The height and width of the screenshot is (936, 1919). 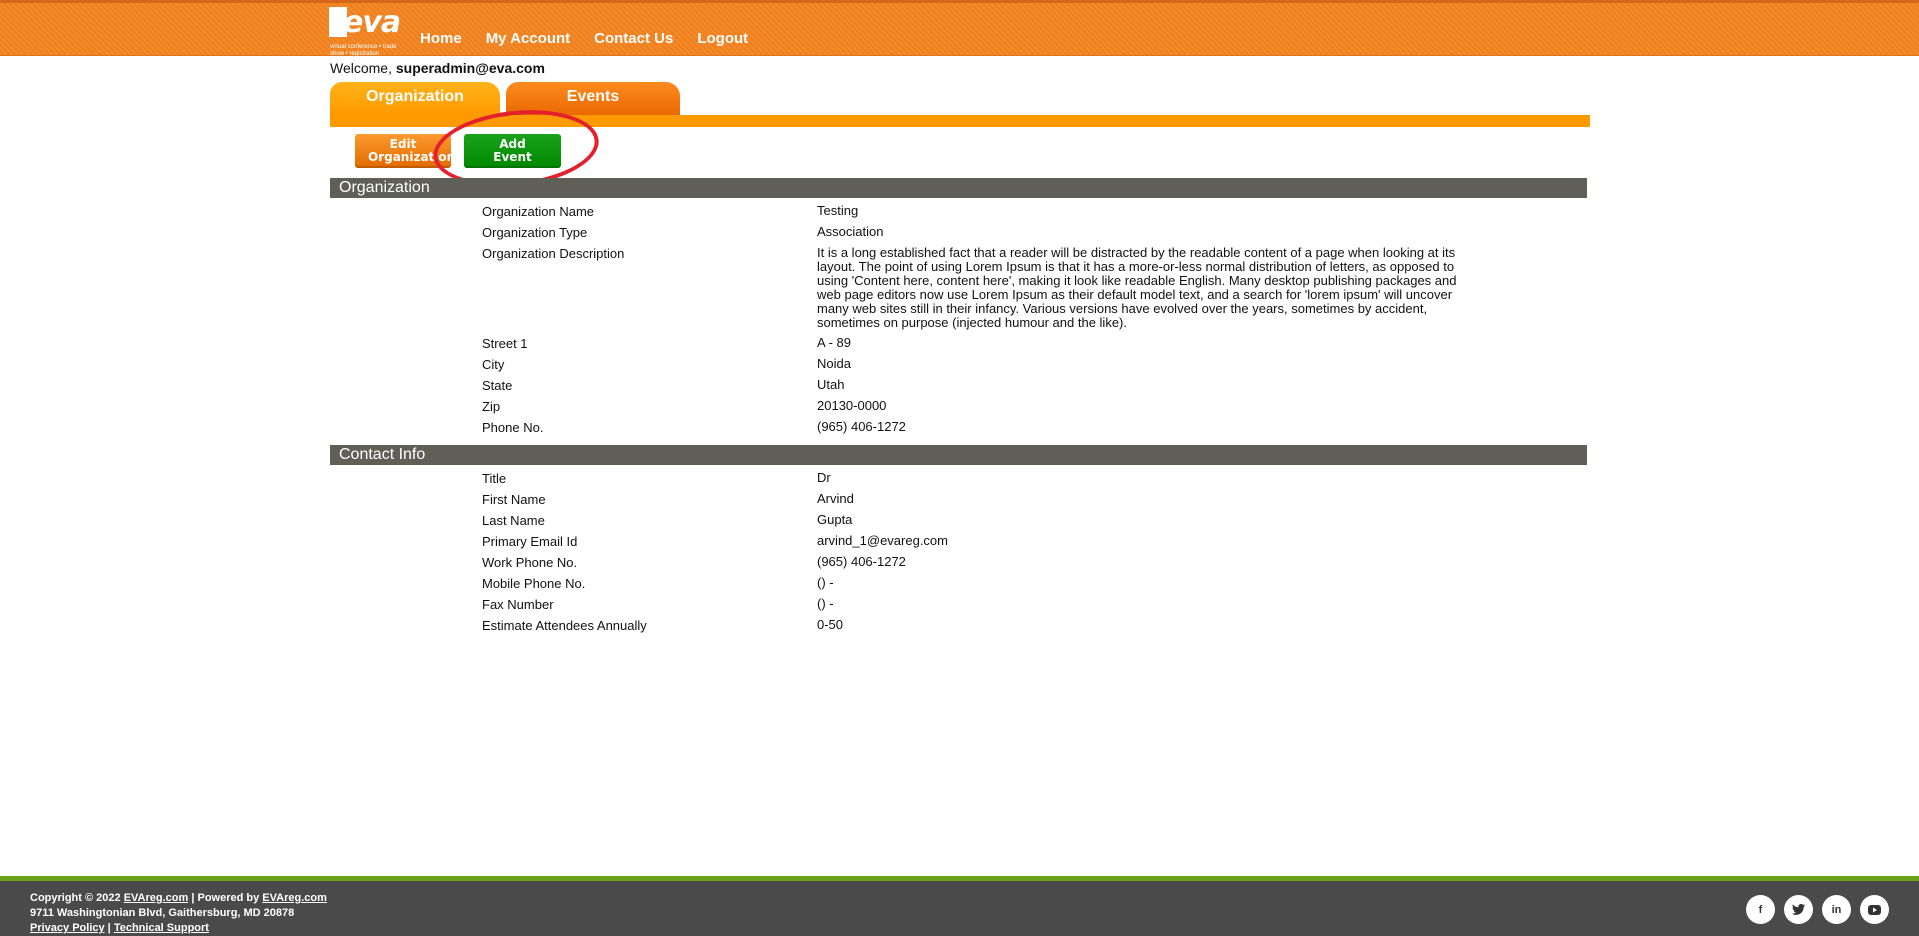 I want to click on field-value: Noida, so click(x=834, y=363).